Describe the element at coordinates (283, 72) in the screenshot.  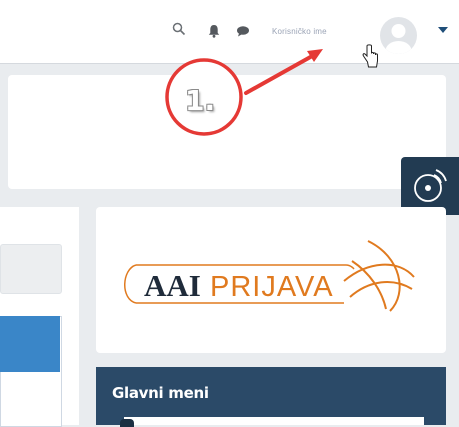
I see `step-arrow` at that location.